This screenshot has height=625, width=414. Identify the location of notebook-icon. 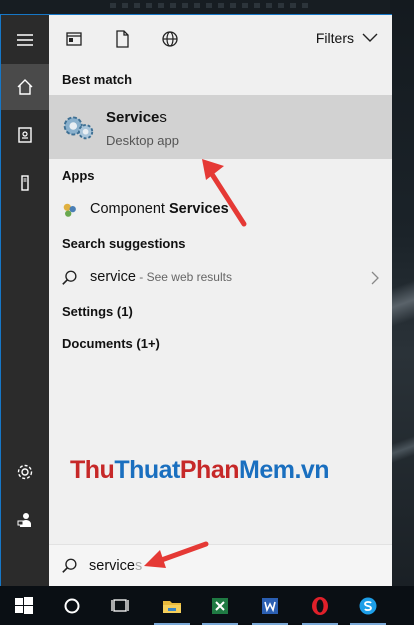
(25, 135).